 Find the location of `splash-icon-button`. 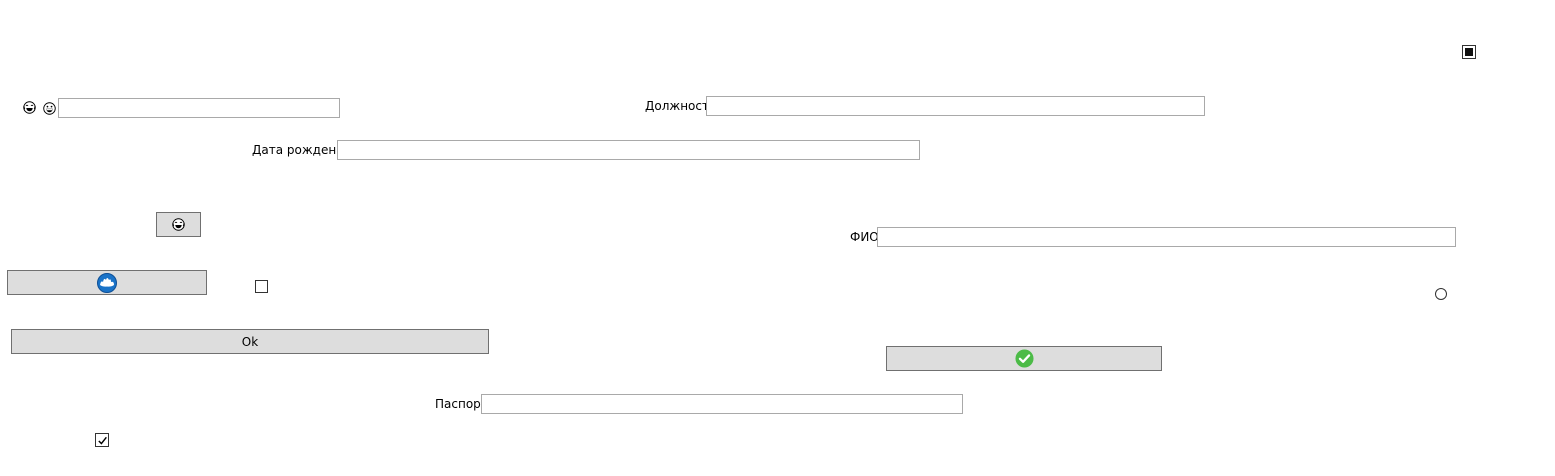

splash-icon-button is located at coordinates (107, 282).